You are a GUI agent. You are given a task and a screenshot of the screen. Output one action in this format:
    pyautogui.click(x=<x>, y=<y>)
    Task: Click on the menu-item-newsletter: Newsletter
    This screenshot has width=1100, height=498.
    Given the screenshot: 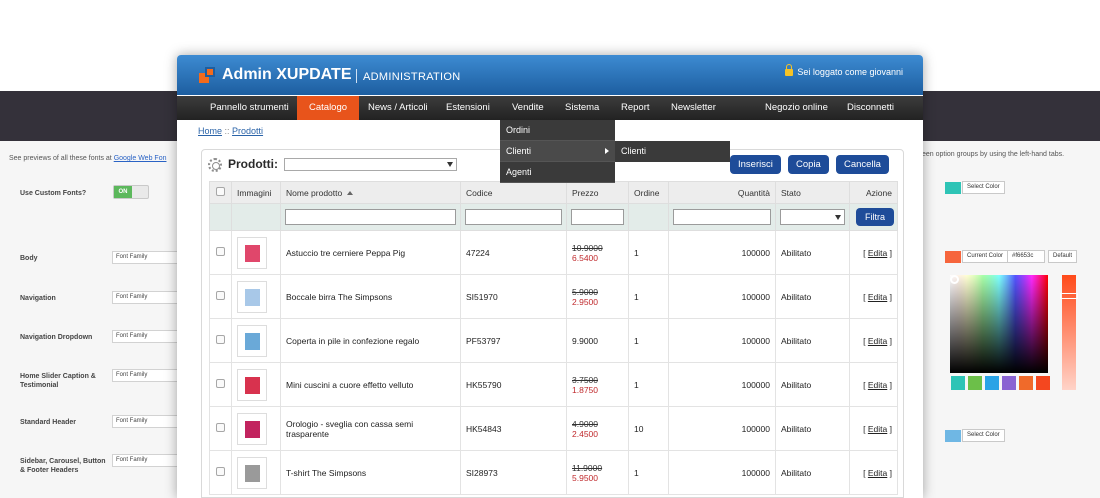 What is the action you would take?
    pyautogui.click(x=693, y=108)
    